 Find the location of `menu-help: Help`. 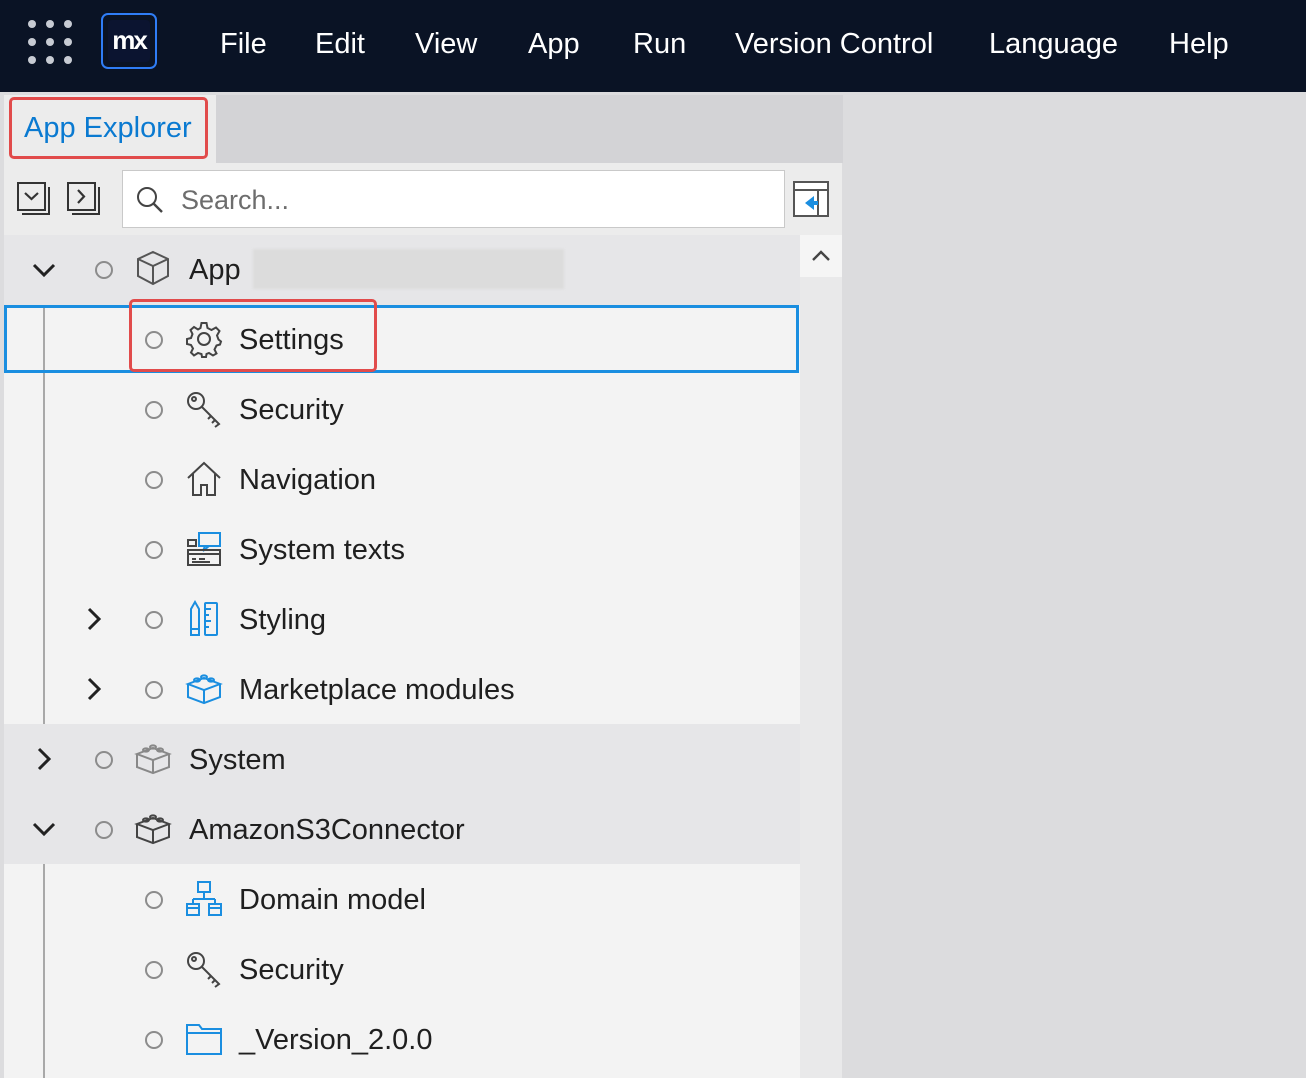

menu-help: Help is located at coordinates (1199, 44).